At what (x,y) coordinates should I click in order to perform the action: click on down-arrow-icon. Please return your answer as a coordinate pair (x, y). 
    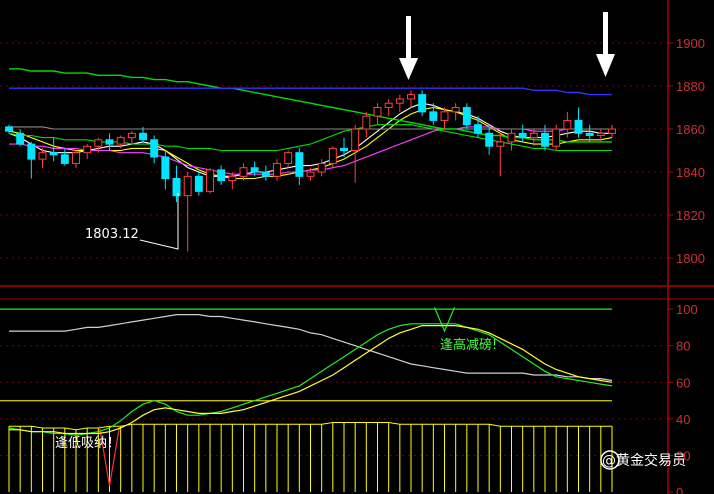
    Looking at the image, I should click on (408, 48).